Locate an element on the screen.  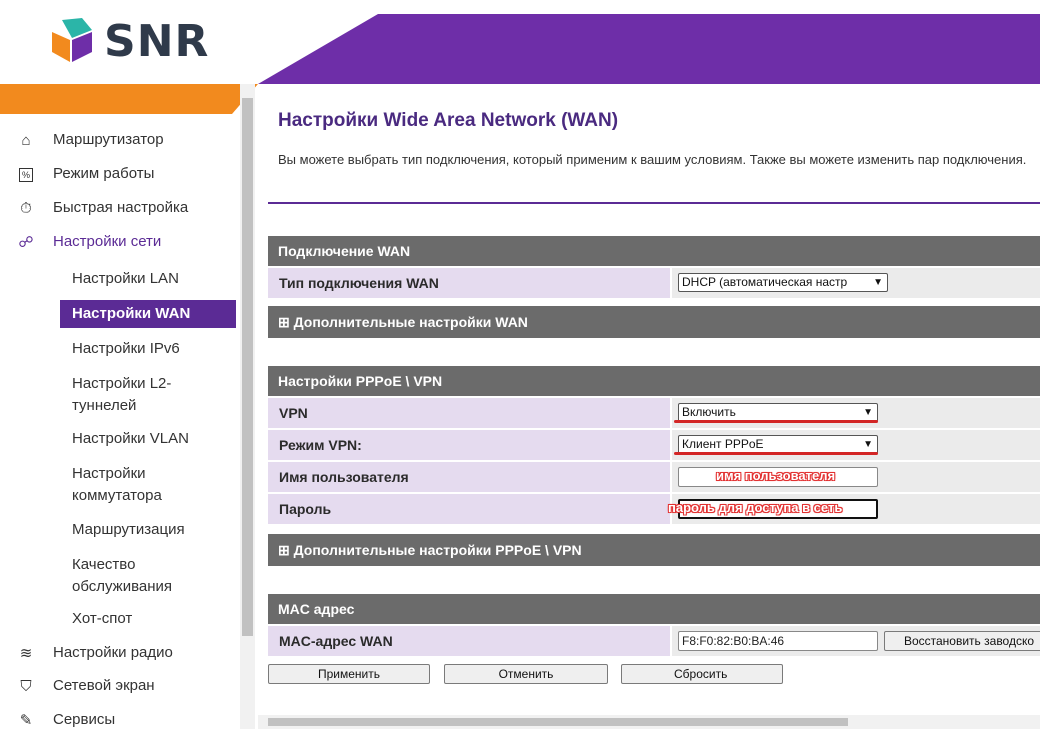
horizontal-scrollbar is located at coordinates (649, 722).